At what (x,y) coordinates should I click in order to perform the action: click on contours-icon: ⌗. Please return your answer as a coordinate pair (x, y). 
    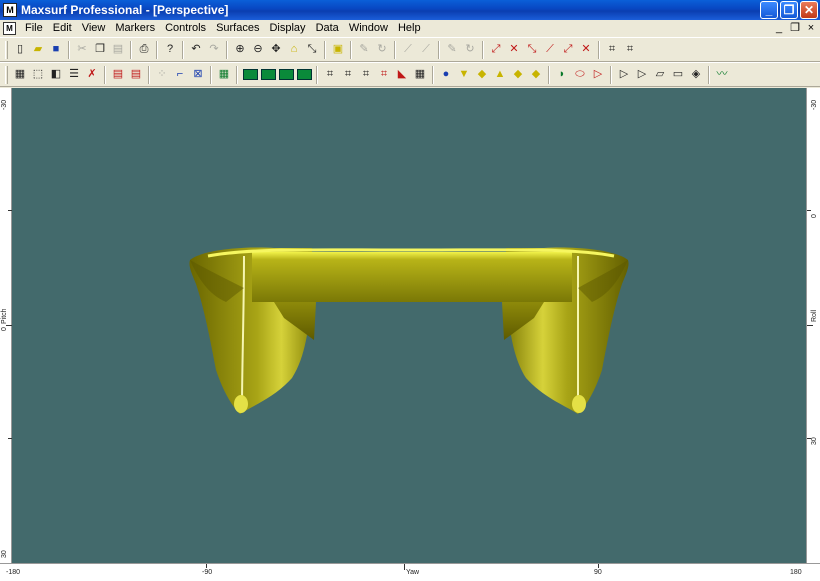
    Looking at the image, I should click on (366, 75).